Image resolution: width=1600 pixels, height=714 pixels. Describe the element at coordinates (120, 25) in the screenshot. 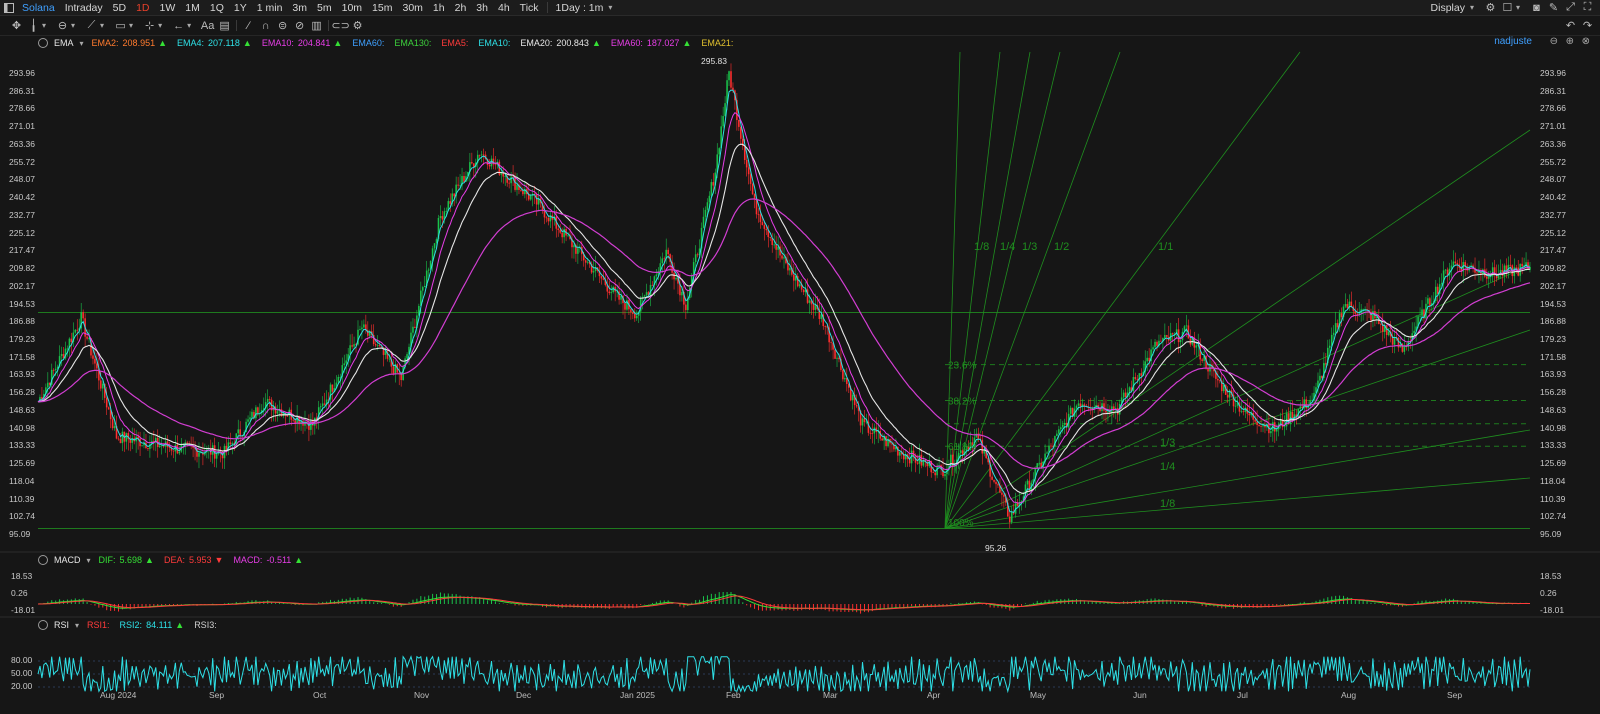

I see `rectangle-icon: ▭` at that location.